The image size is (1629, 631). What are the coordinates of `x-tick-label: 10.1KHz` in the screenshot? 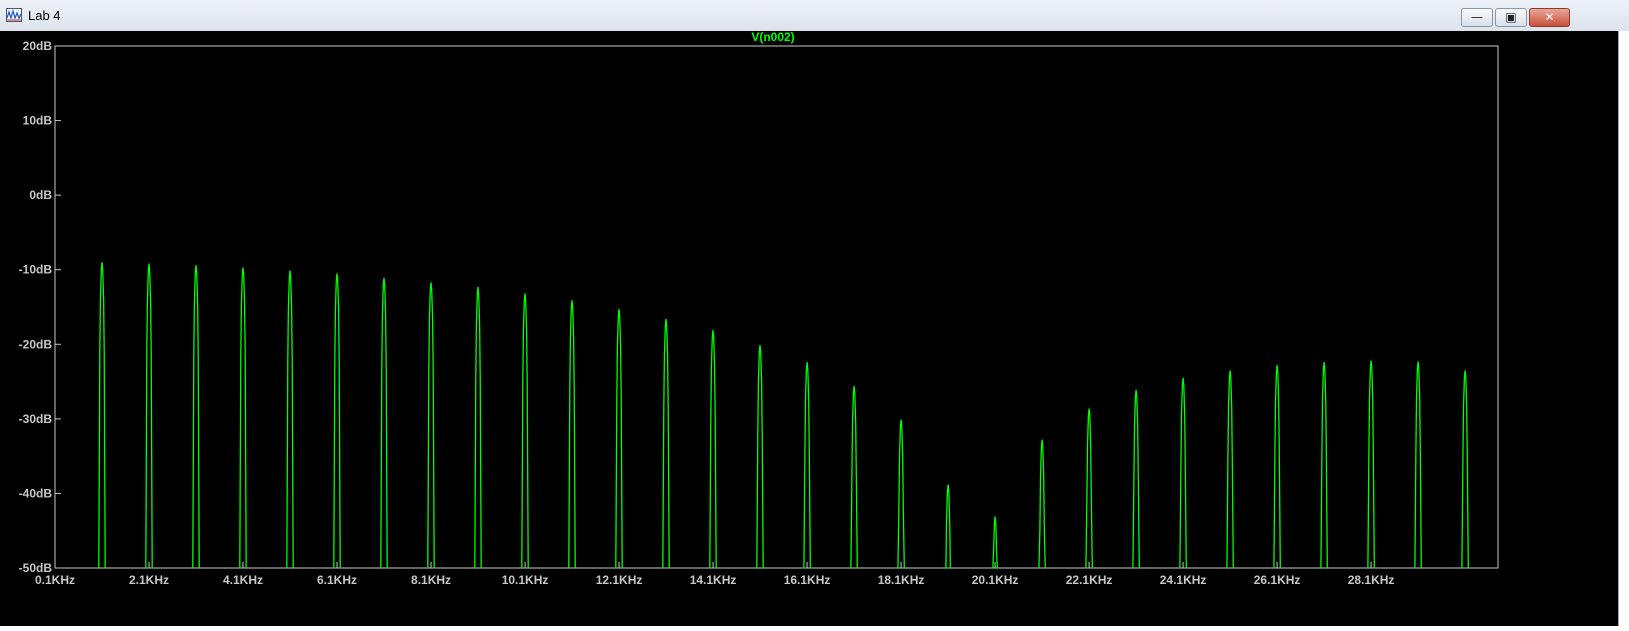 It's located at (525, 580).